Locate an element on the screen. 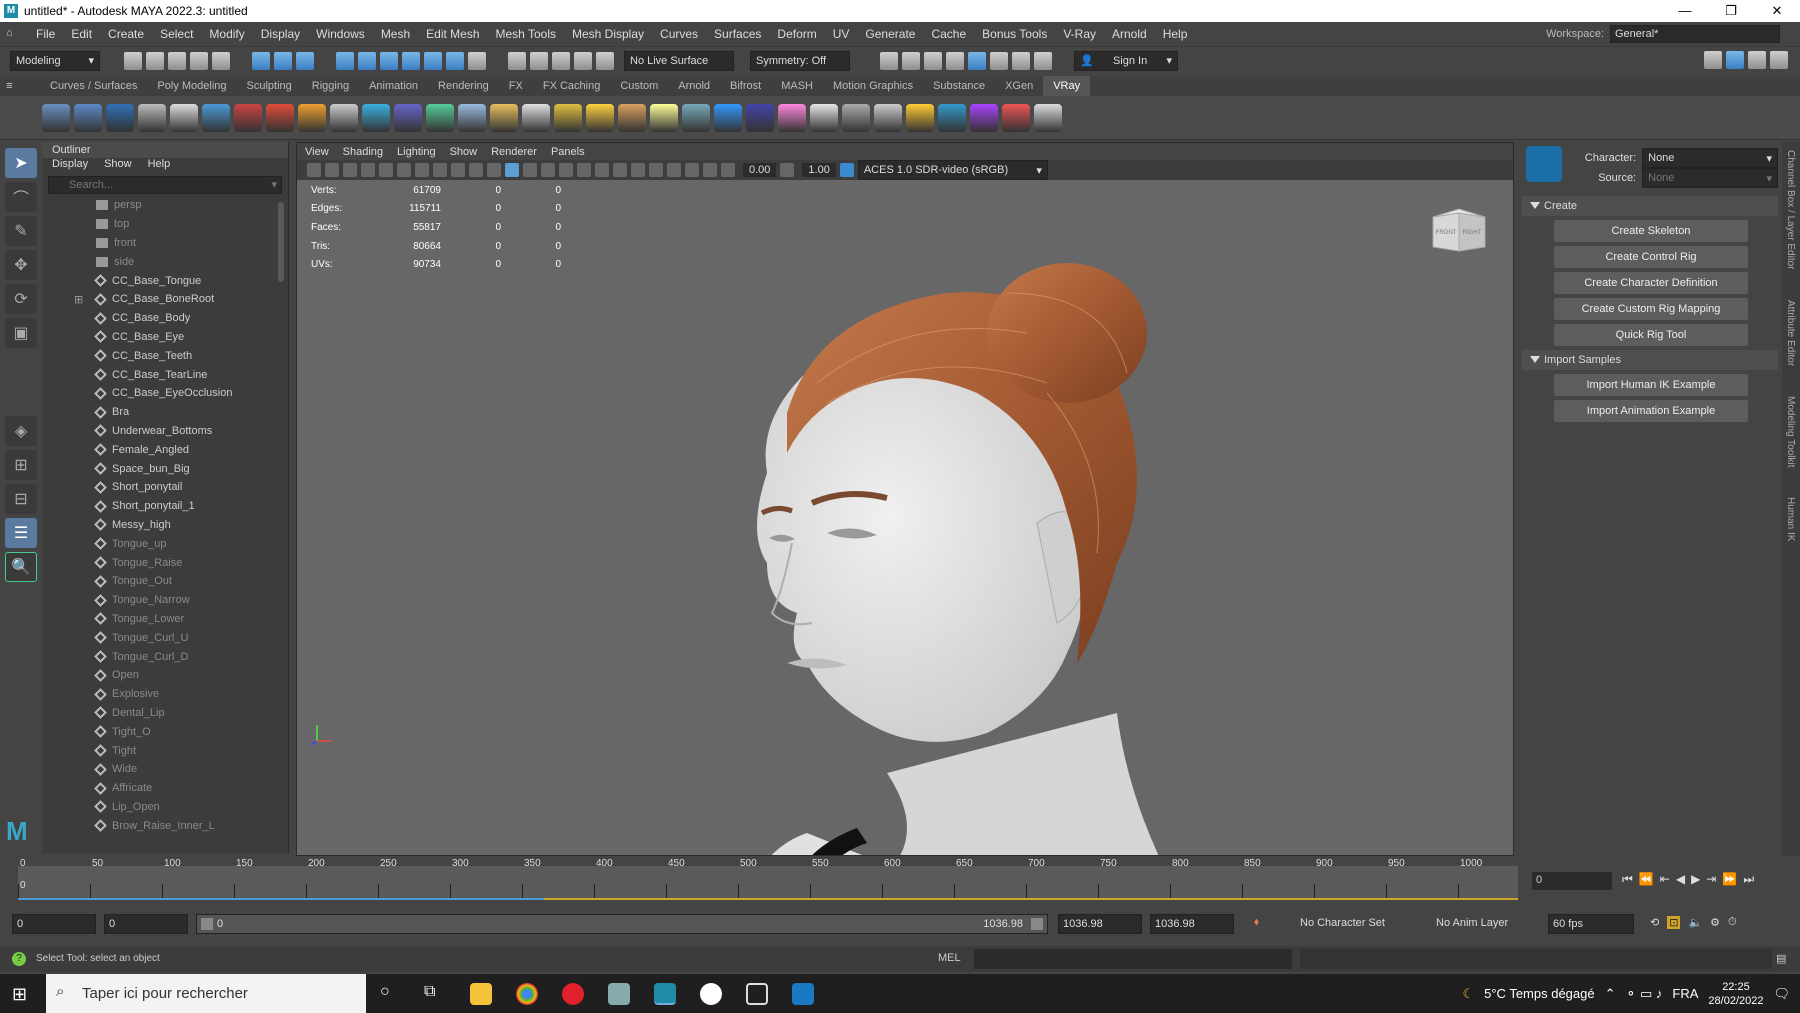 Image resolution: width=1800 pixels, height=1013 pixels. clock: 22:25 28/02/2022 is located at coordinates (1735, 994).